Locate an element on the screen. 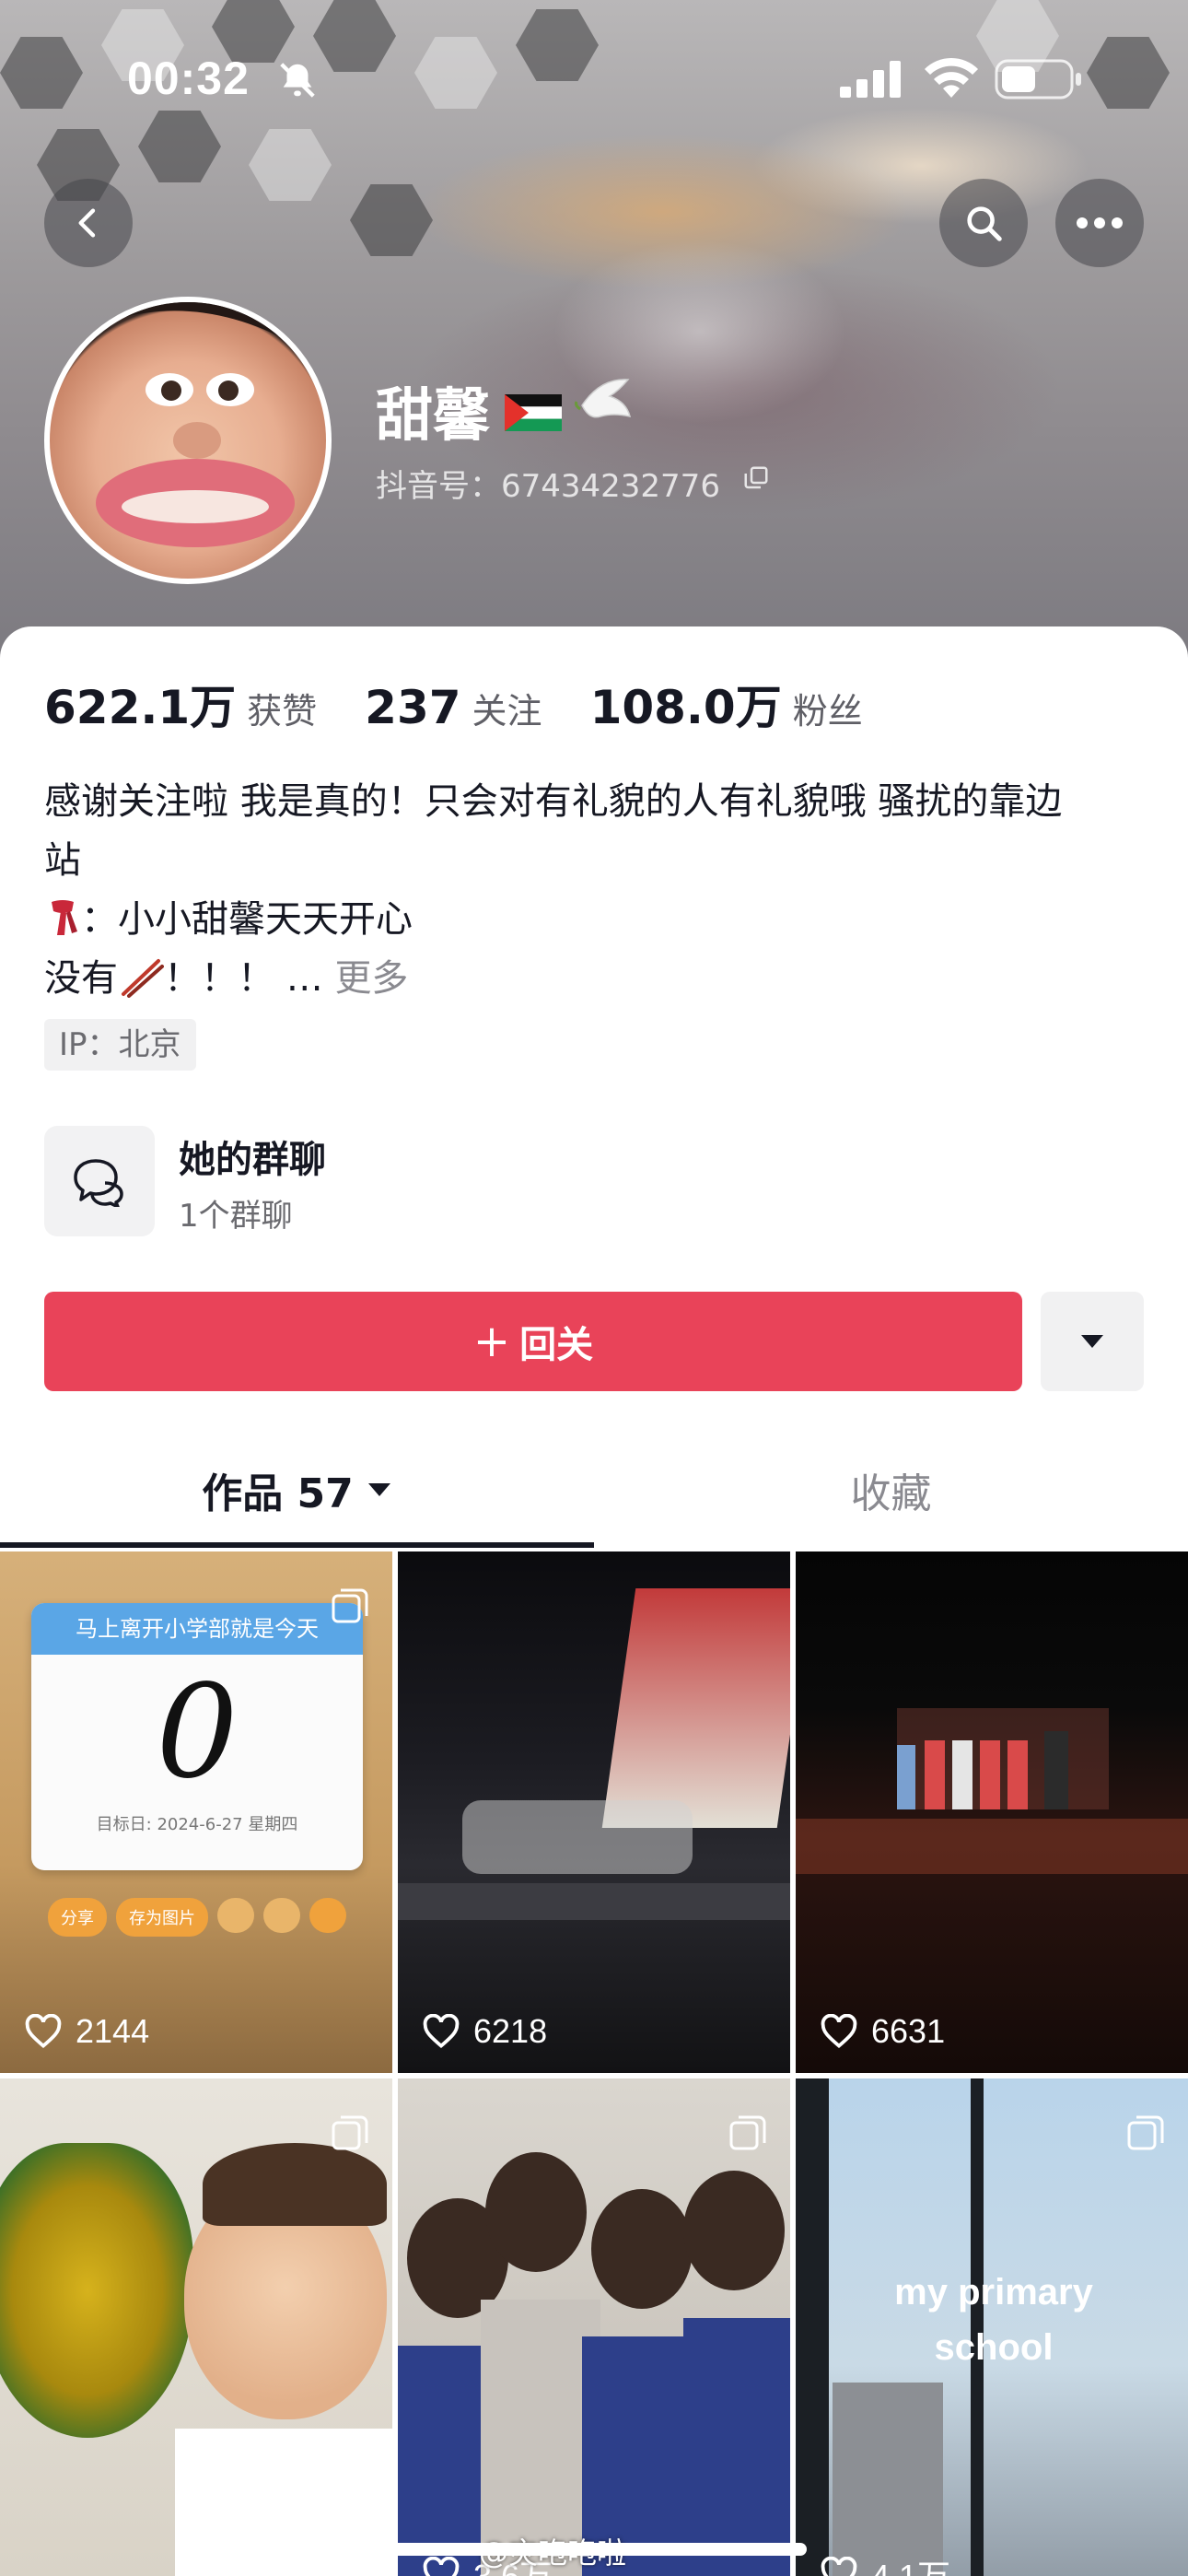 The width and height of the screenshot is (1188, 2576). group-chat-icon-box is located at coordinates (99, 1181).